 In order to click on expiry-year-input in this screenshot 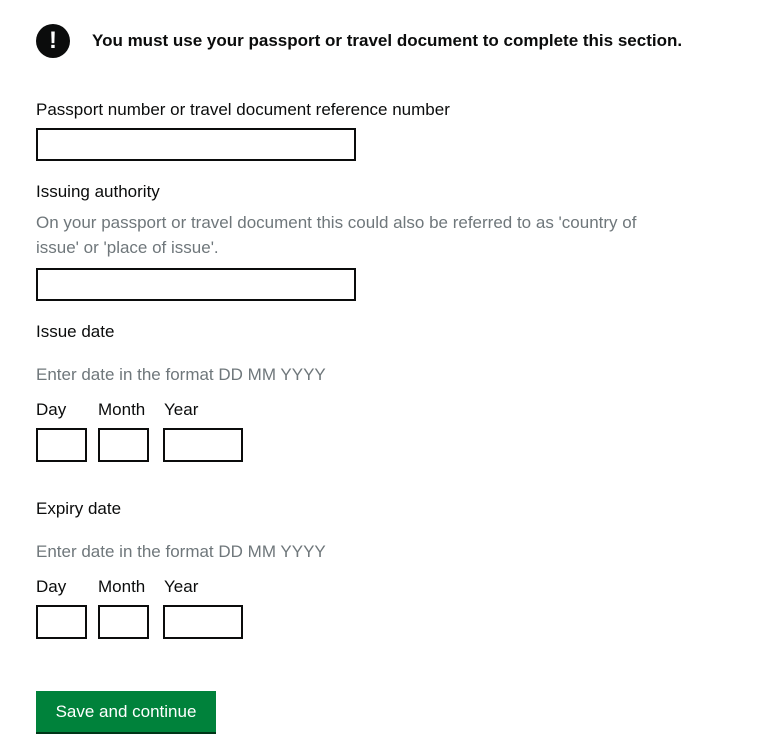, I will do `click(203, 622)`.